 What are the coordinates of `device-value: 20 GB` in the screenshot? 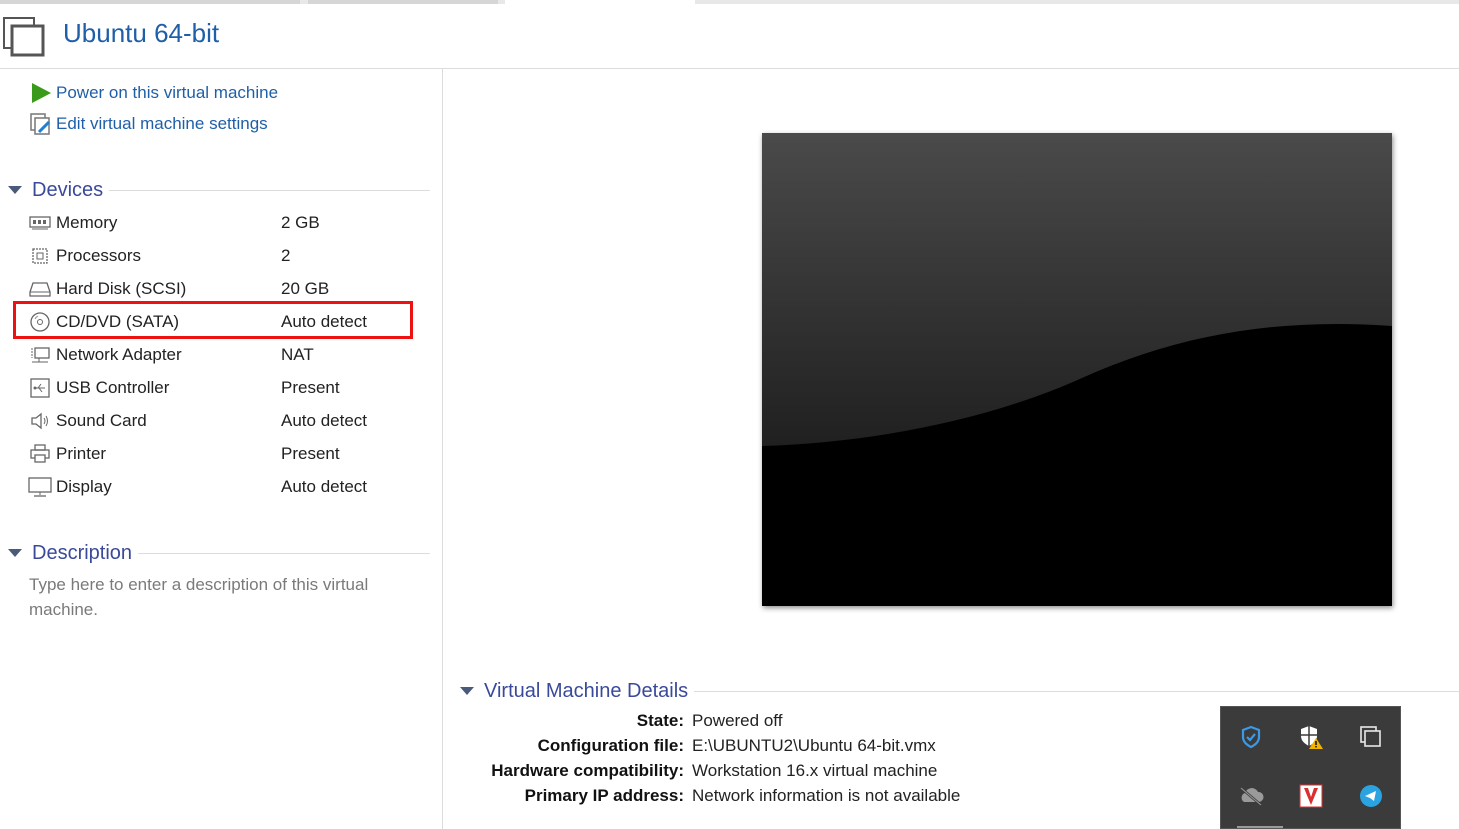 It's located at (305, 288).